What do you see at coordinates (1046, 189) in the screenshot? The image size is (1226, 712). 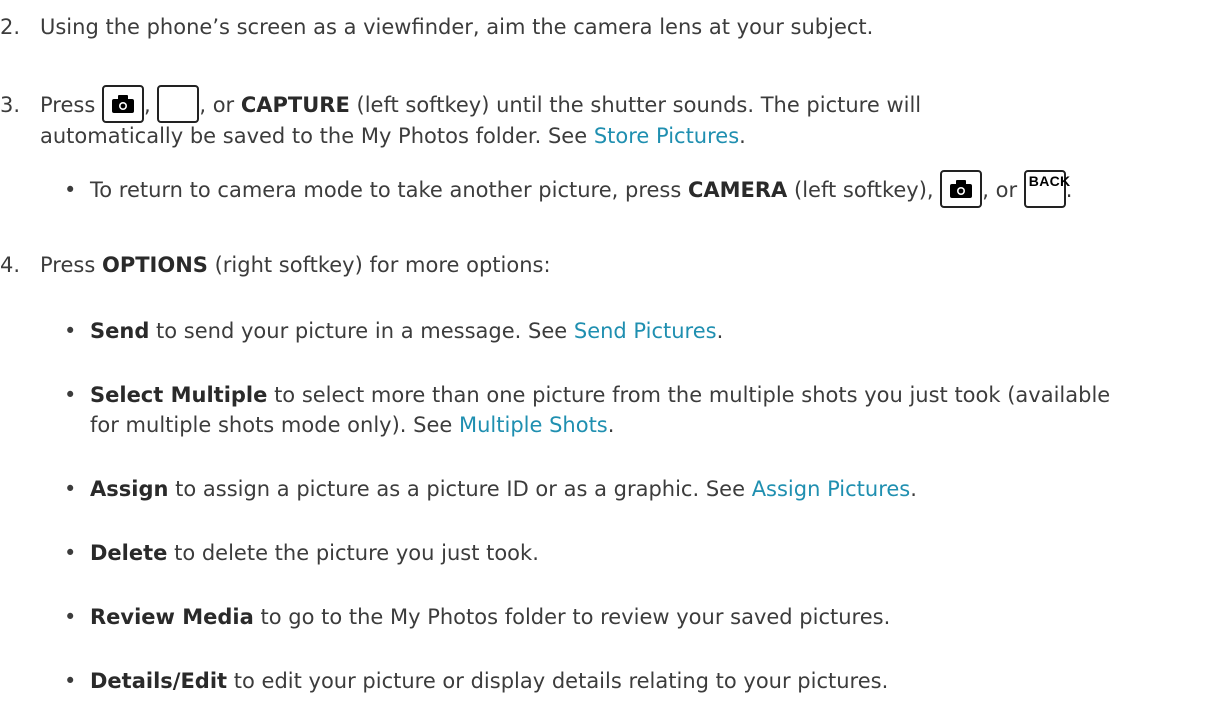 I see `back-key-icon: BACK` at bounding box center [1046, 189].